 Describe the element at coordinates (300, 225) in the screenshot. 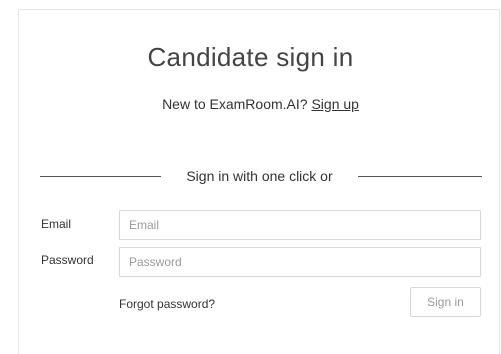

I see `email-field` at that location.